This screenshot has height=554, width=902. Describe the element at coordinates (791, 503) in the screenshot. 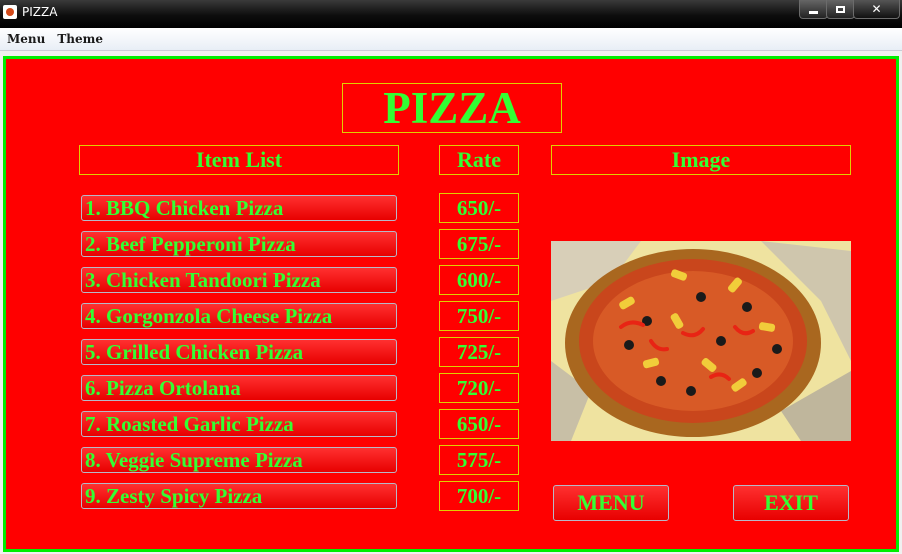

I see `exit-button: EXIT` at that location.